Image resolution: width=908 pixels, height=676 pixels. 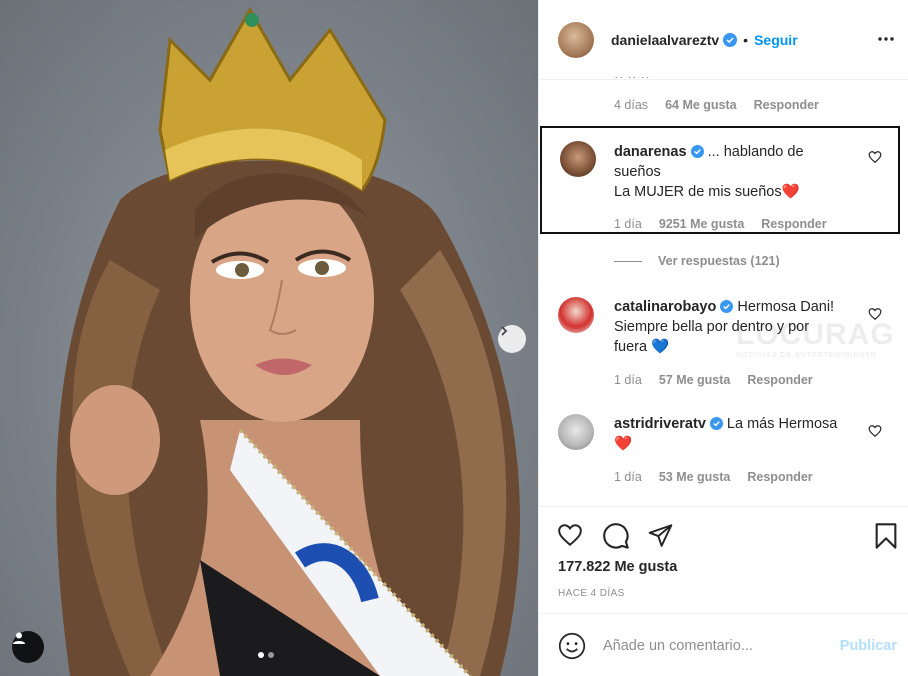 I want to click on replies-divider, so click(x=628, y=261).